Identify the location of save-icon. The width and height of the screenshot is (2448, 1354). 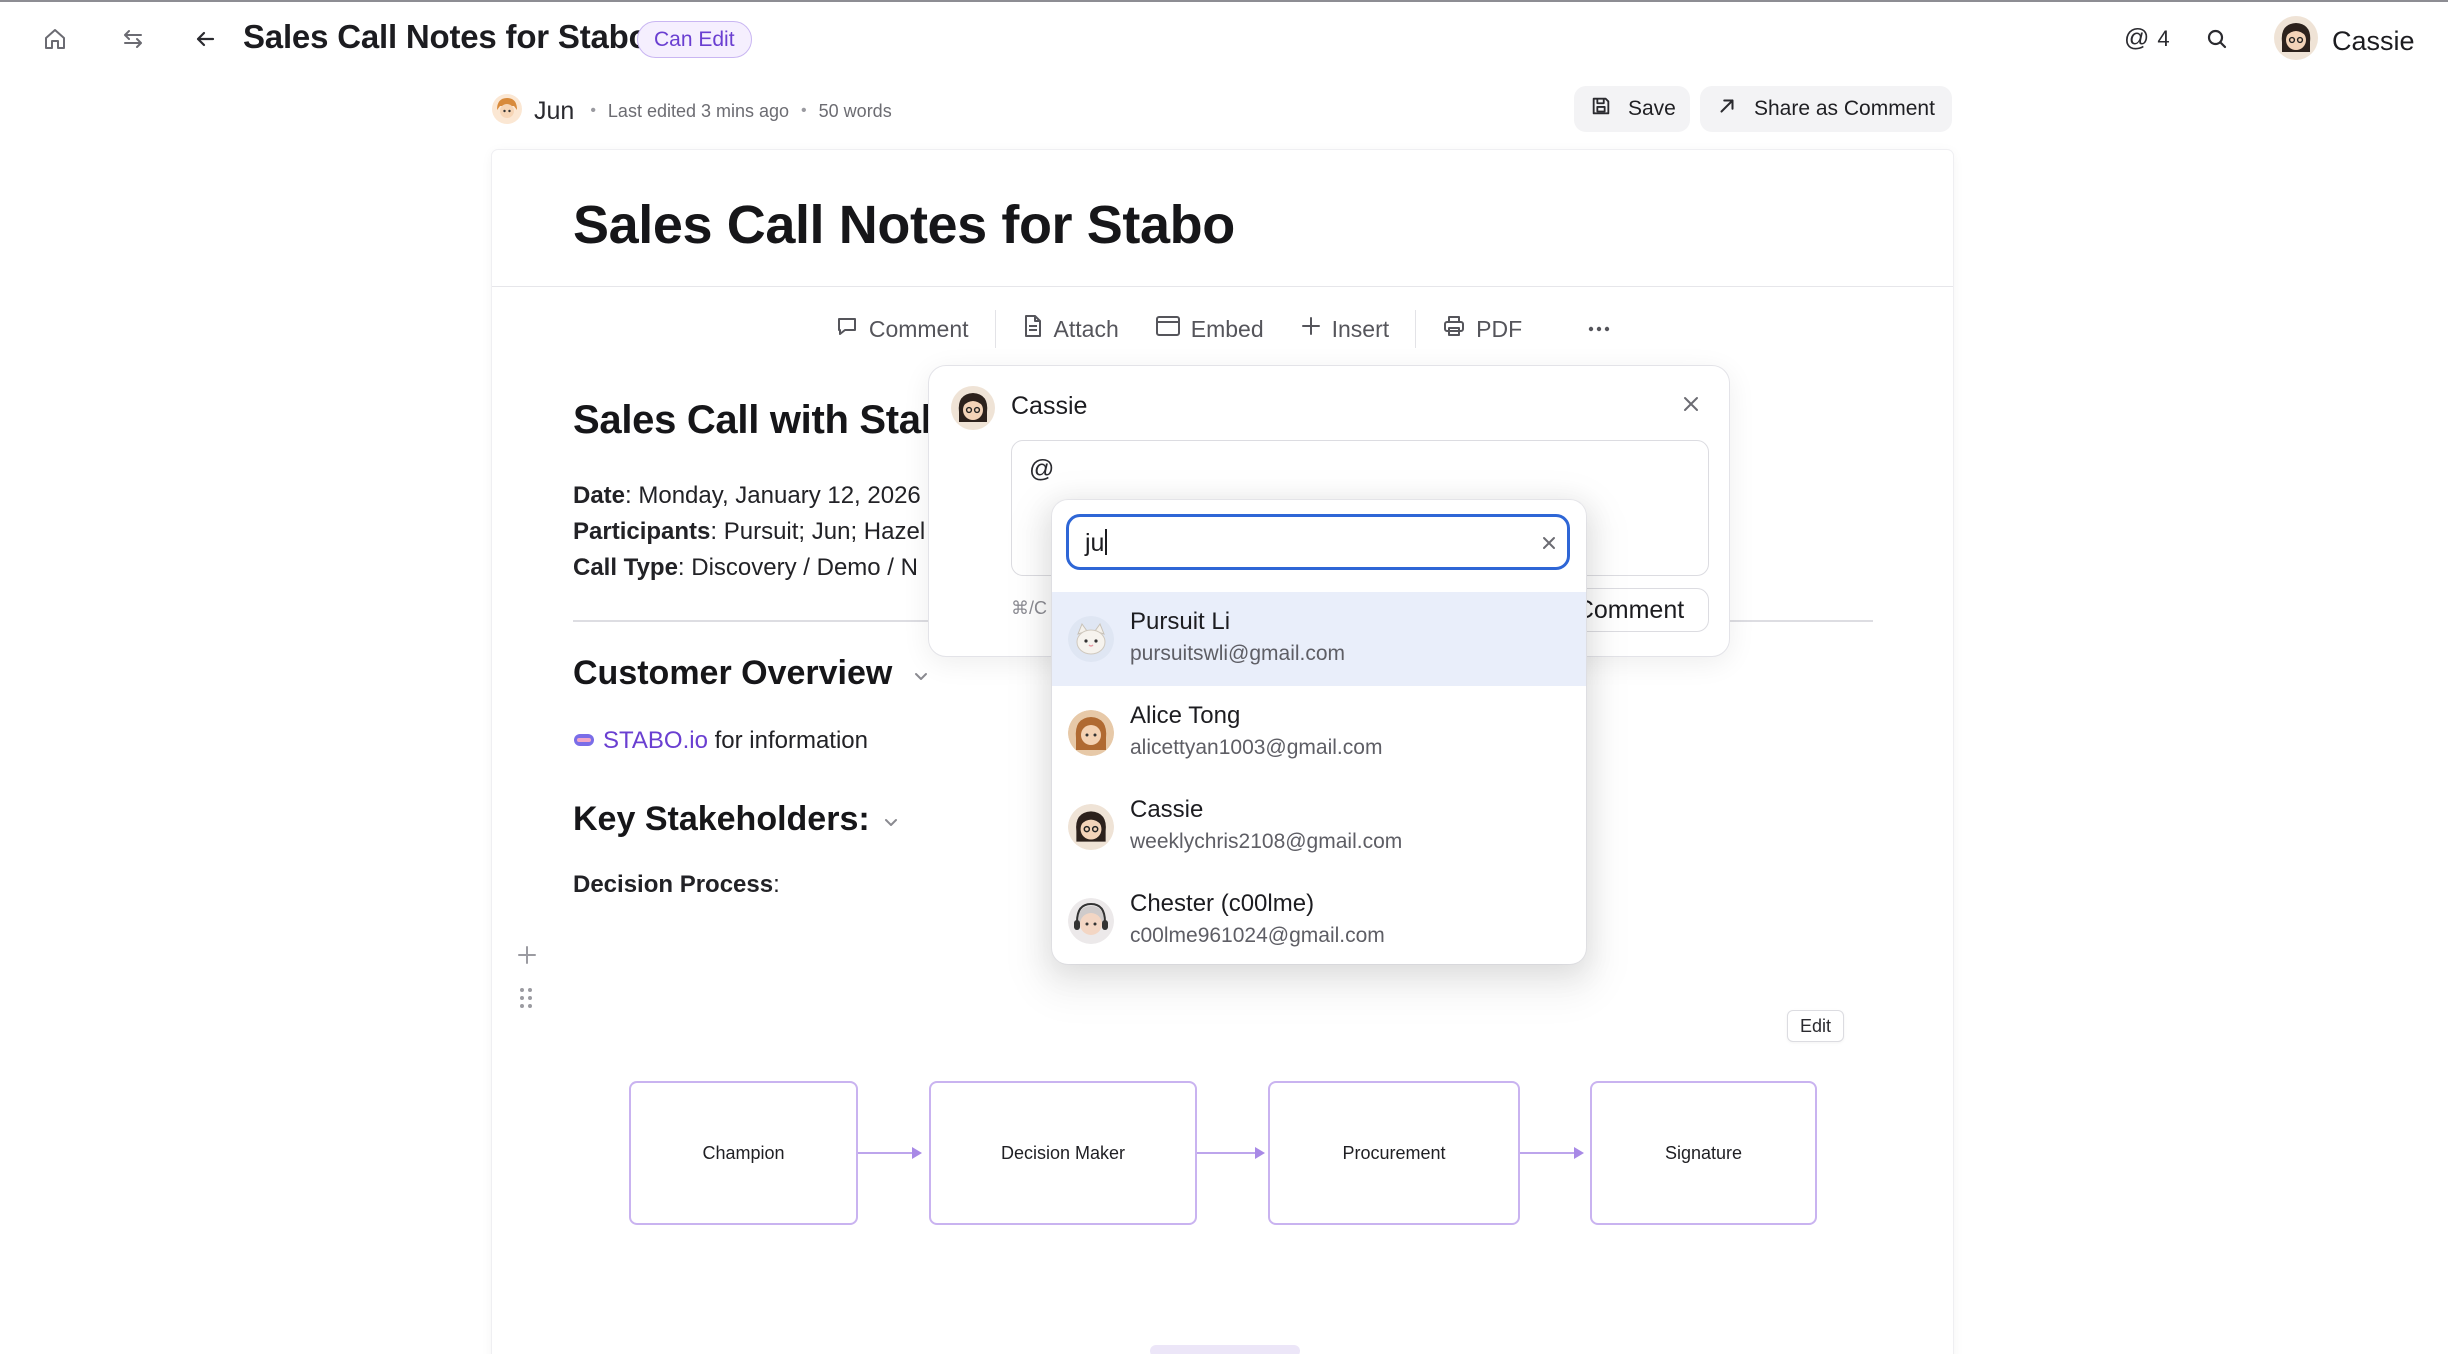
(1601, 109).